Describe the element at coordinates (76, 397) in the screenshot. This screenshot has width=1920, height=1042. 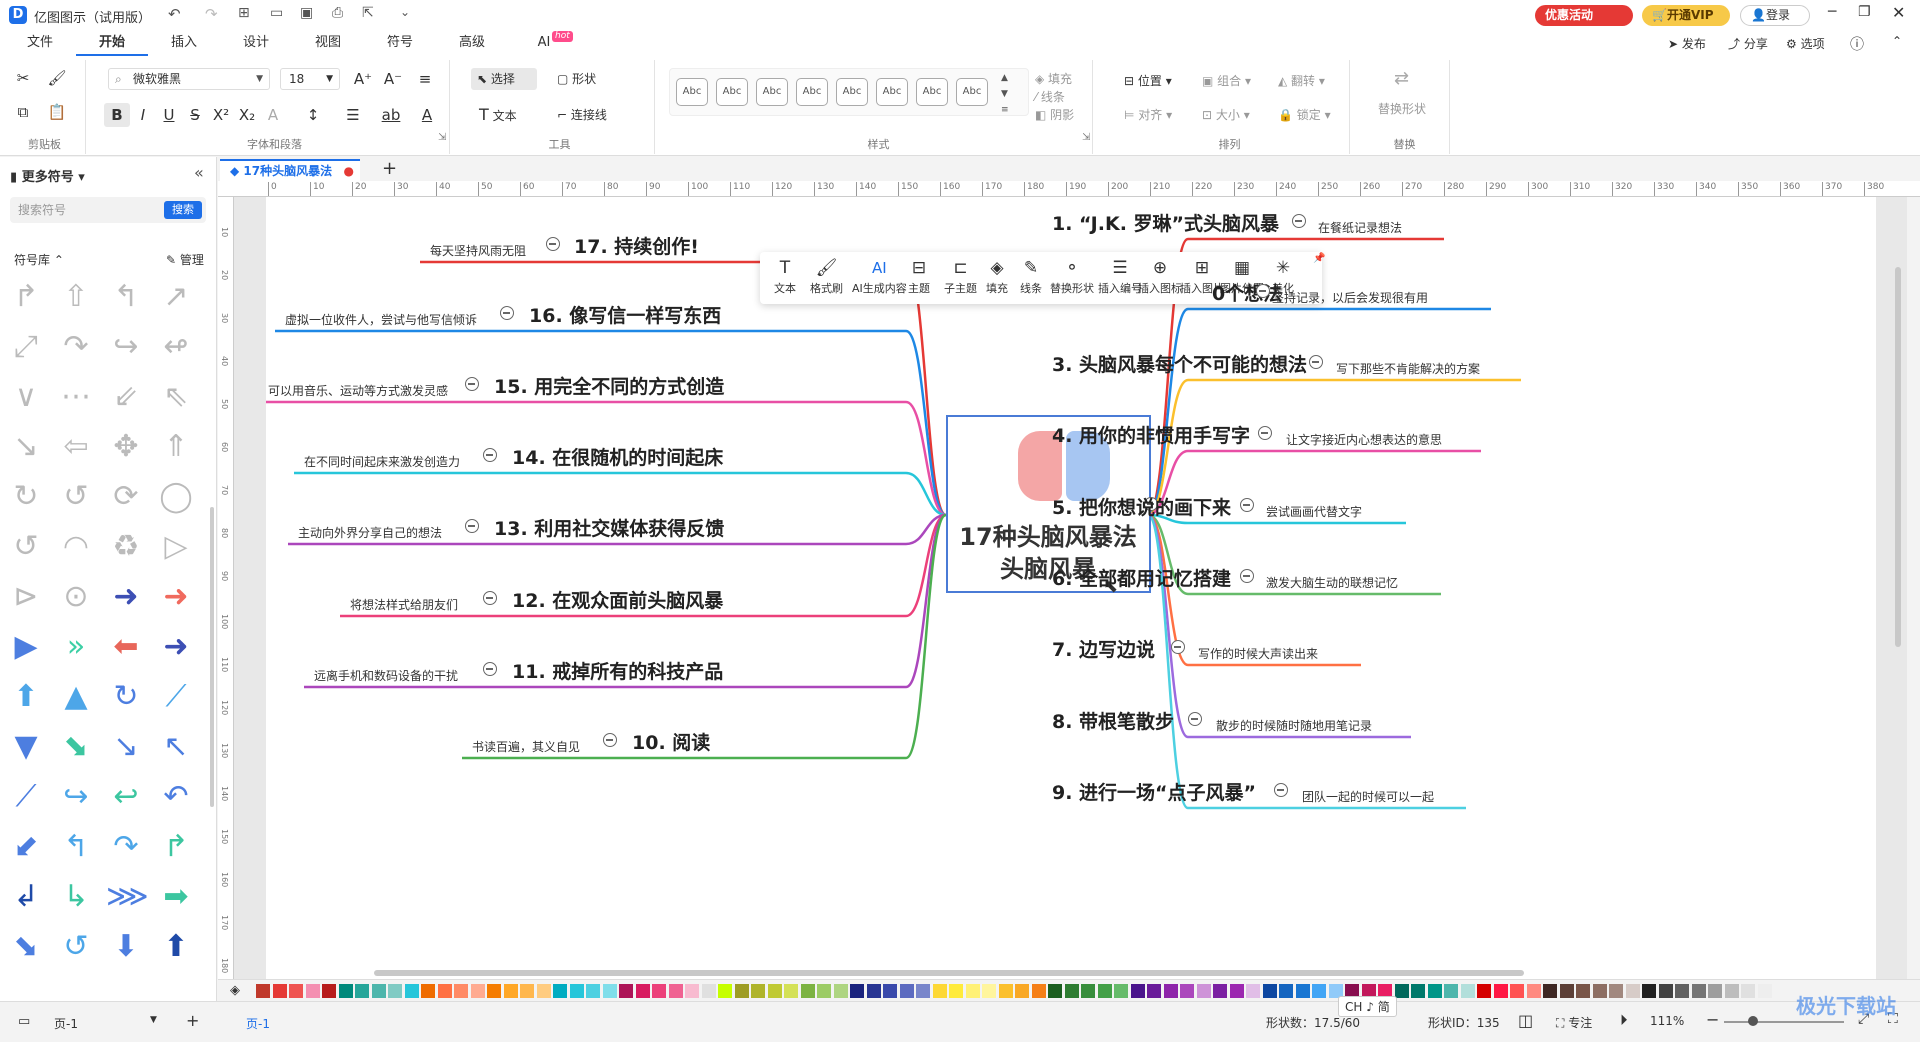
I see `symbol-shape-icon: ⋯` at that location.